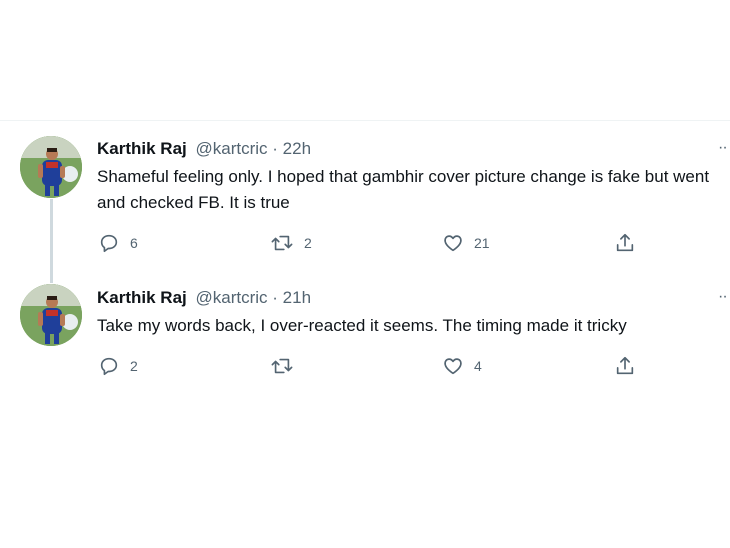 The height and width of the screenshot is (548, 730). What do you see at coordinates (297, 148) in the screenshot?
I see `tweet-time: 22h` at bounding box center [297, 148].